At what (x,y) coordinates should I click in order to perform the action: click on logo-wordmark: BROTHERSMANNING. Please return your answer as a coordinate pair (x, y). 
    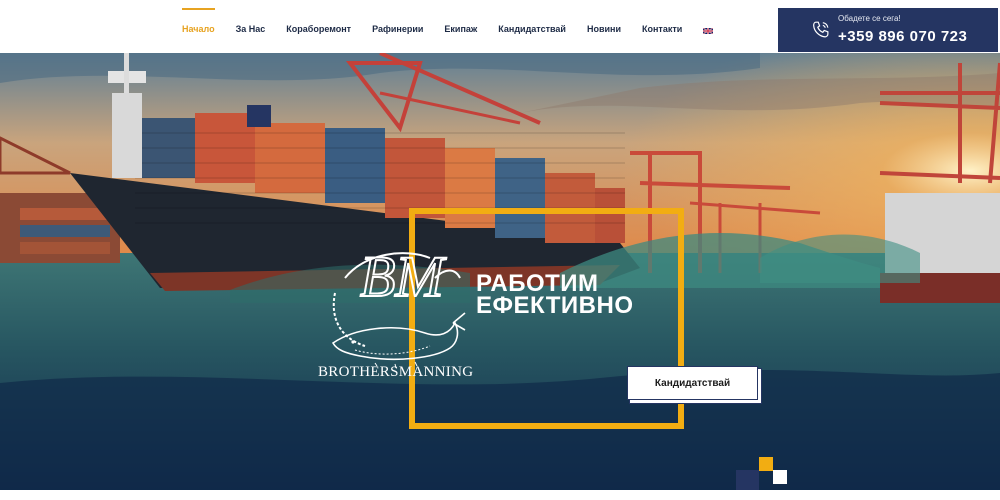
    Looking at the image, I should click on (396, 372).